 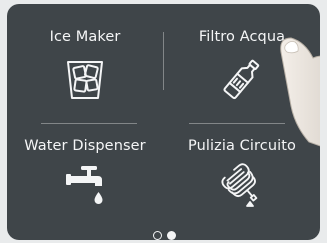 I want to click on tile-label: Water Dispenser, so click(x=85, y=146).